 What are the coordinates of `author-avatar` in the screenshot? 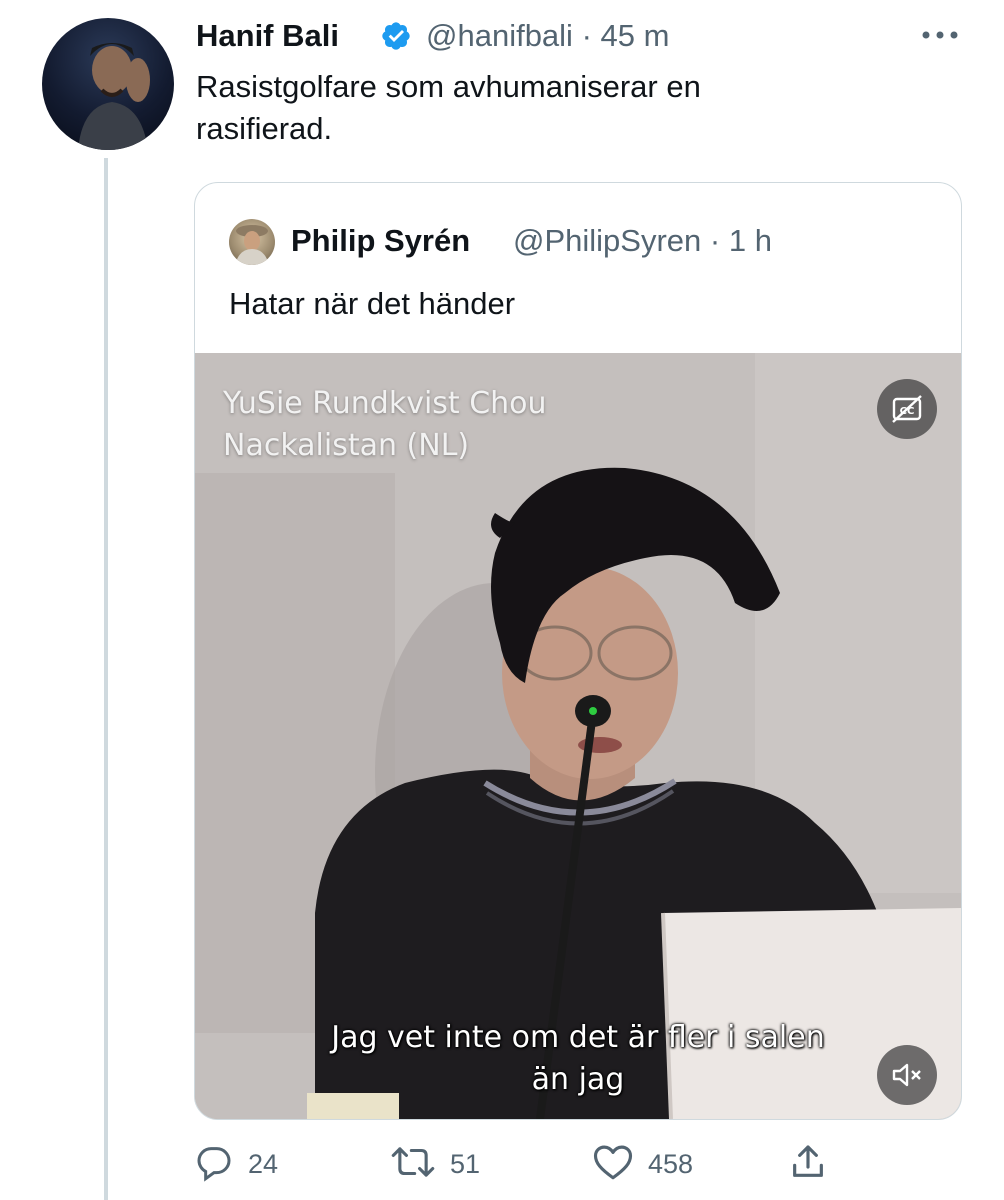 It's located at (108, 84).